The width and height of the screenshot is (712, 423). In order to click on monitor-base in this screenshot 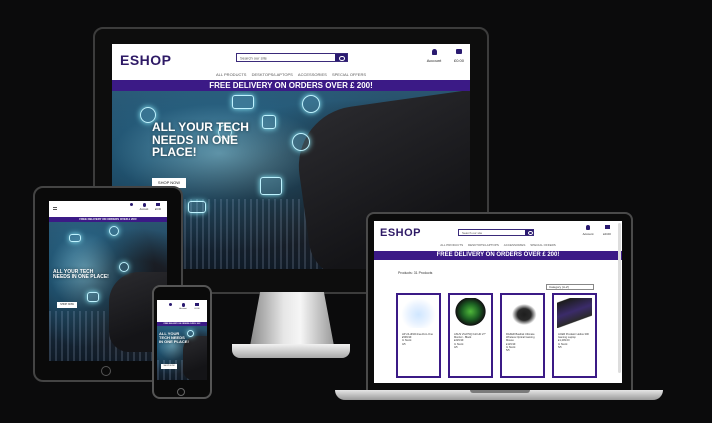, I will do `click(291, 351)`.